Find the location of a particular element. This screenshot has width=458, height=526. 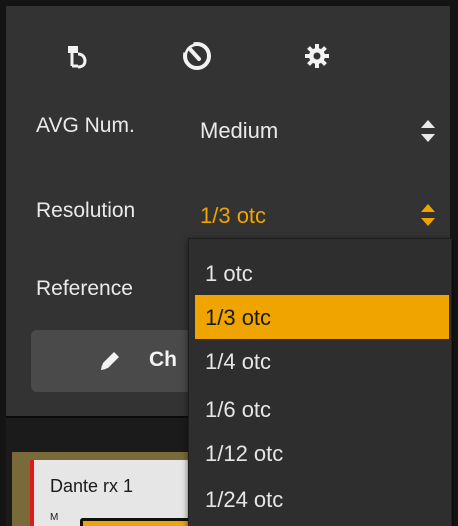

channel-name: Dante rx 1 is located at coordinates (92, 486).